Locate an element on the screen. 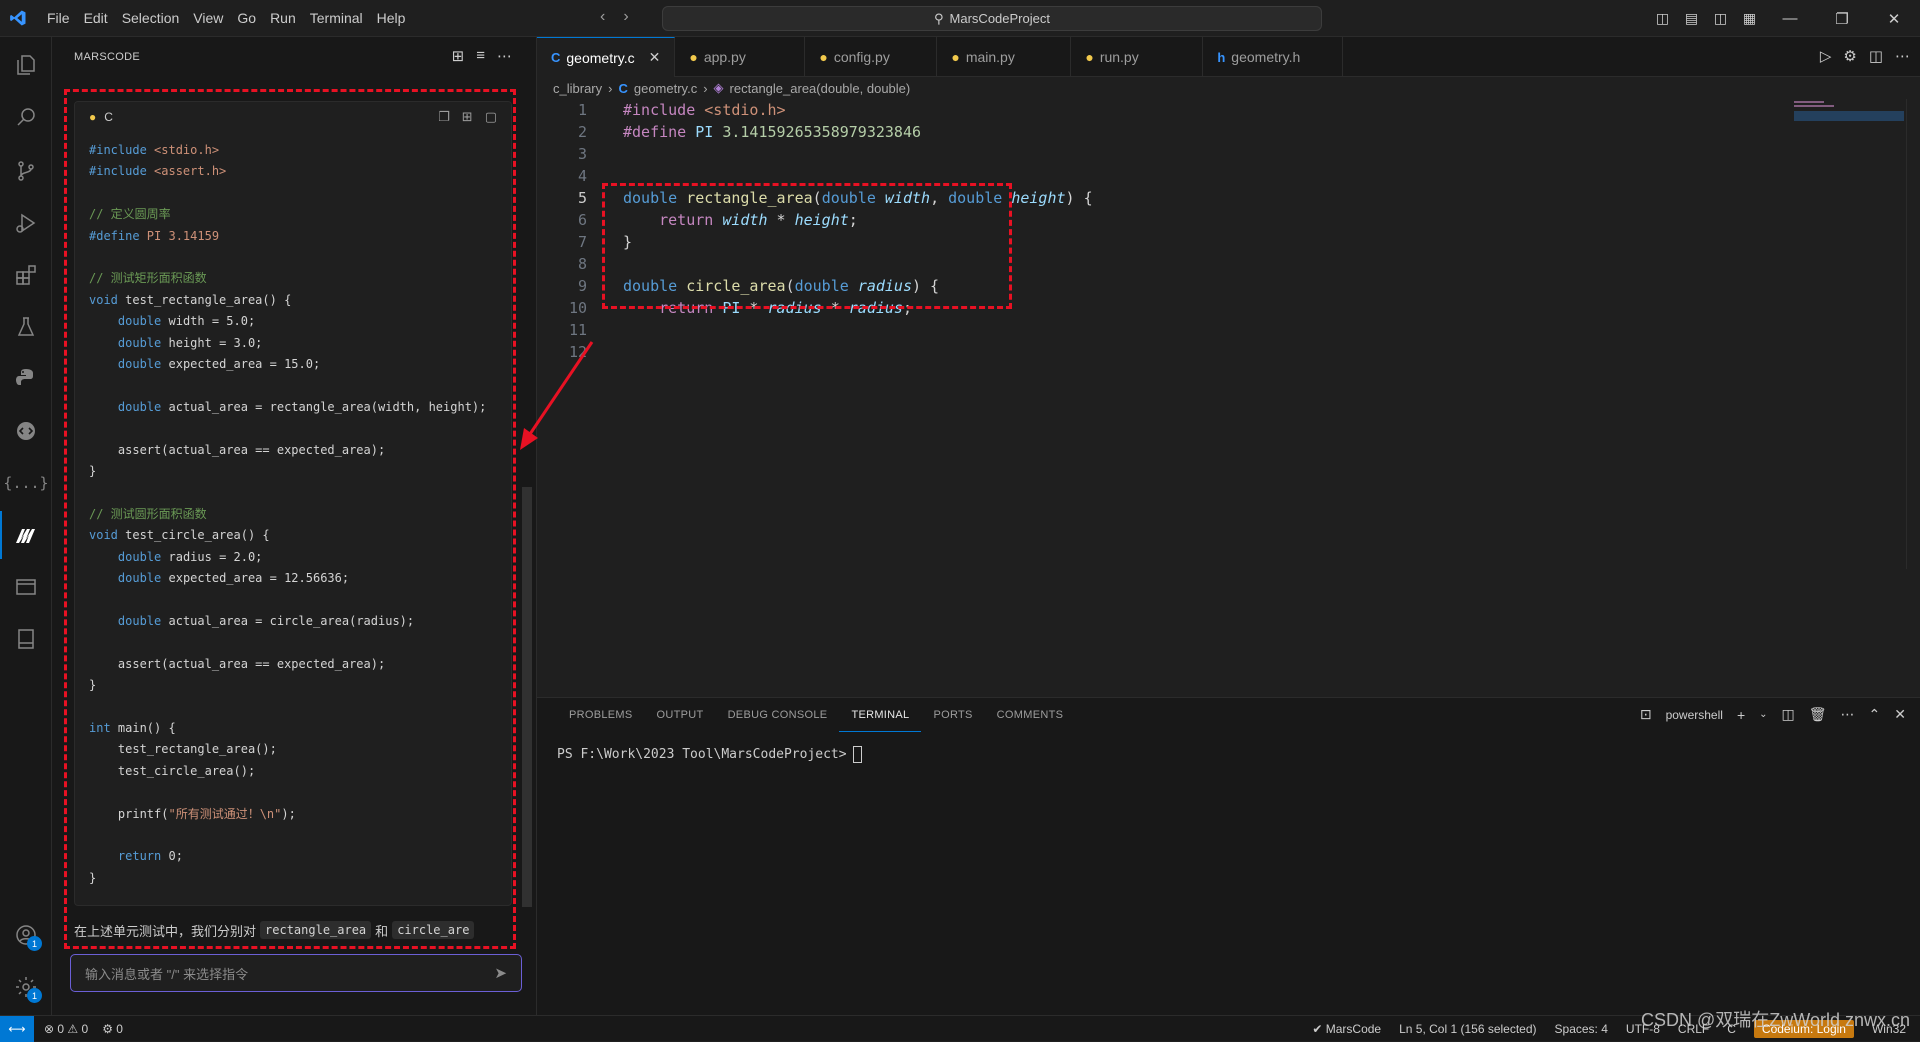 The height and width of the screenshot is (1042, 1920). menu-go: Go is located at coordinates (246, 18).